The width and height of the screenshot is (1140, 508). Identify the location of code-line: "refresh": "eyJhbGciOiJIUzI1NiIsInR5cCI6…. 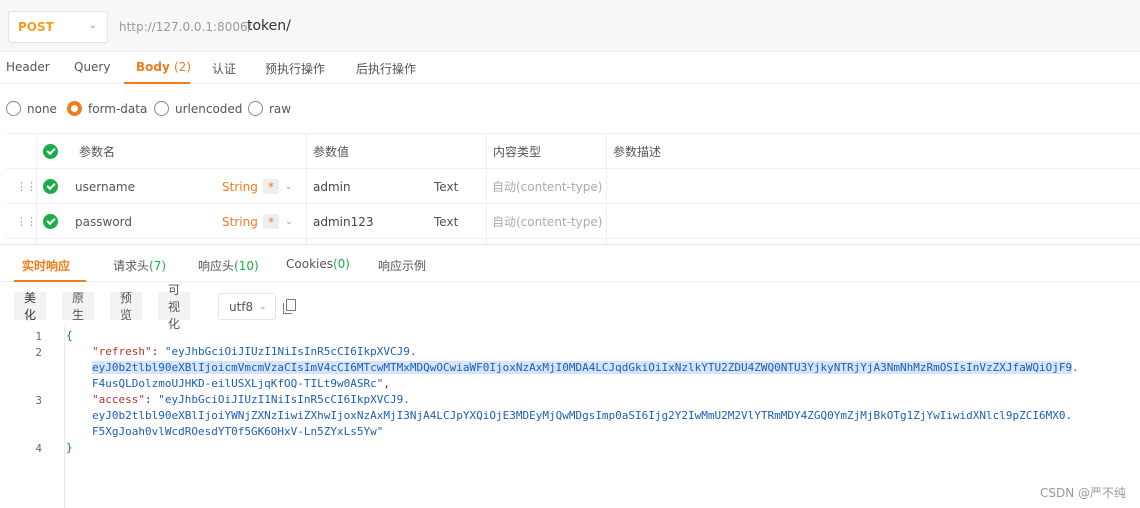
(254, 351).